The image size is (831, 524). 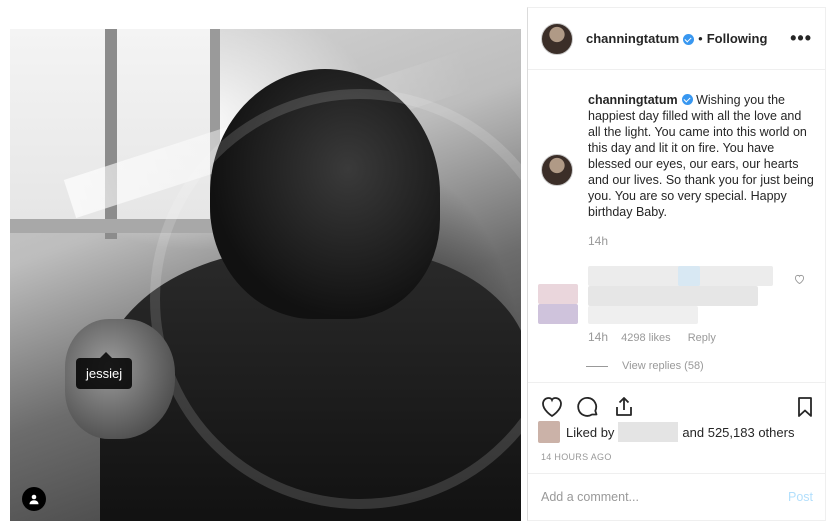 I want to click on user-tag-label: jessiej, so click(x=104, y=370).